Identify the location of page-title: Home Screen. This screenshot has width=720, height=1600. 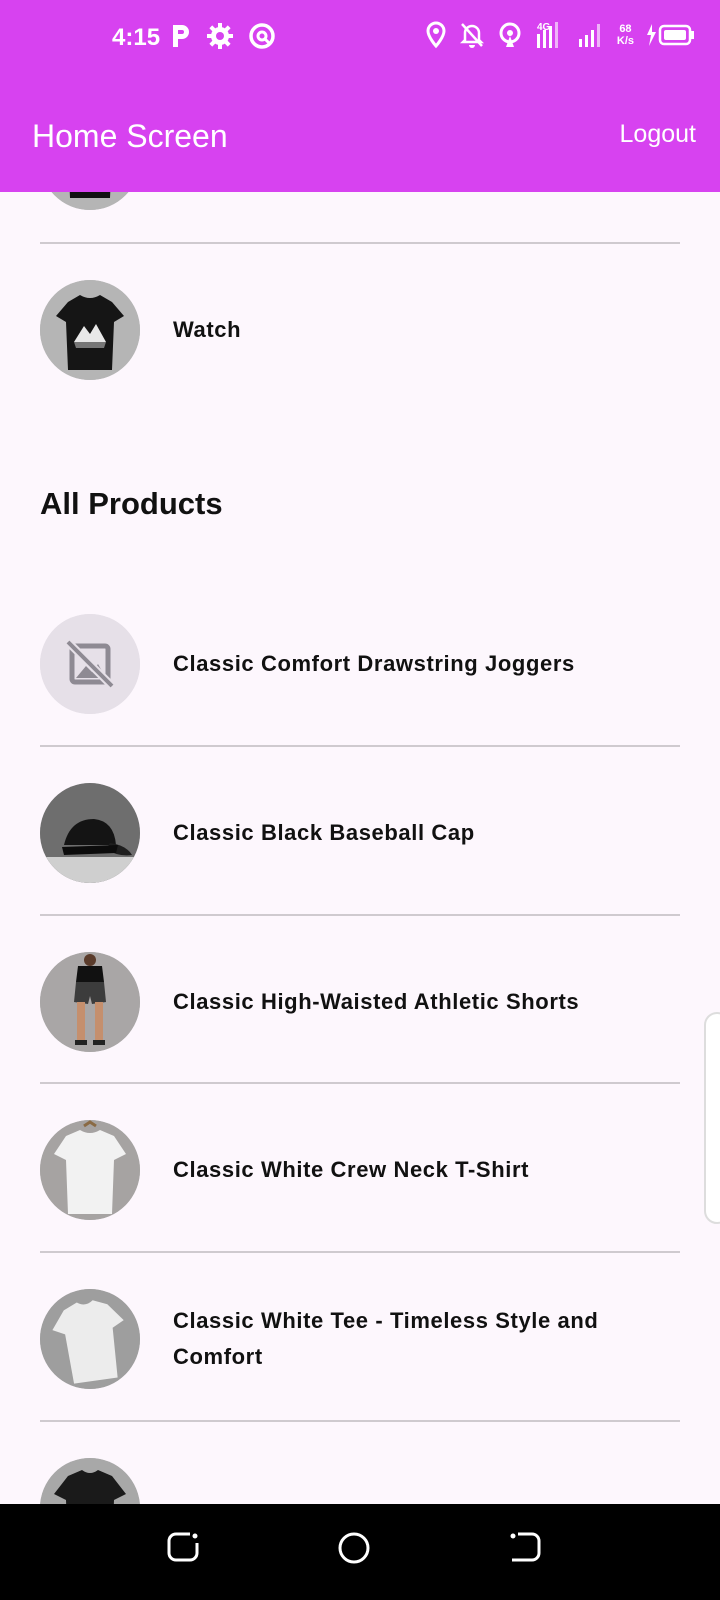
(130, 136).